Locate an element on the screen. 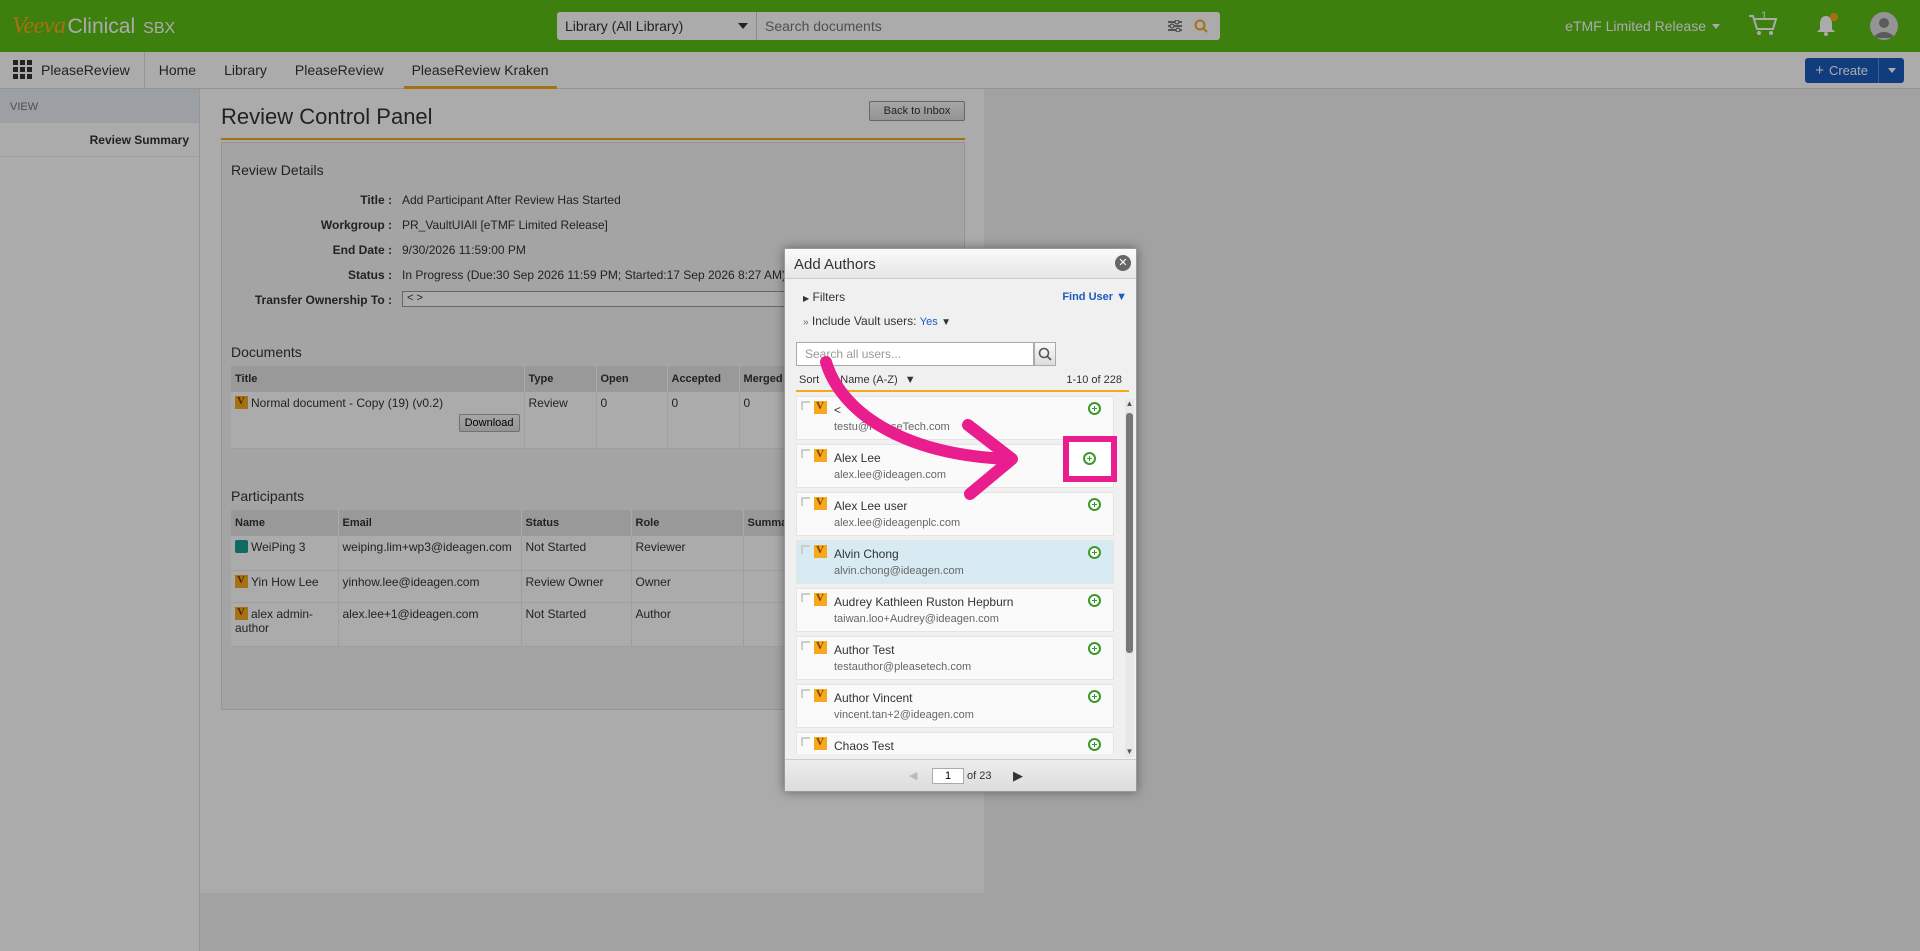 This screenshot has width=1920, height=951. user-email: vincent.tan+2@ideagen.com is located at coordinates (904, 715).